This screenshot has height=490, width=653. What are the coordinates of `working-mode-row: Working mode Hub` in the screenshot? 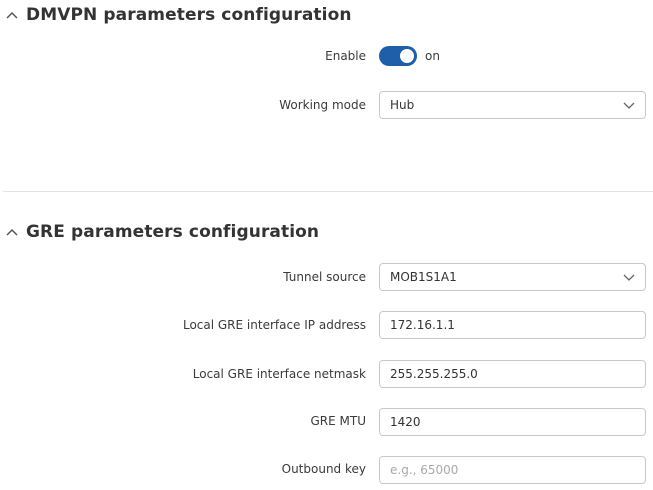 It's located at (326, 105).